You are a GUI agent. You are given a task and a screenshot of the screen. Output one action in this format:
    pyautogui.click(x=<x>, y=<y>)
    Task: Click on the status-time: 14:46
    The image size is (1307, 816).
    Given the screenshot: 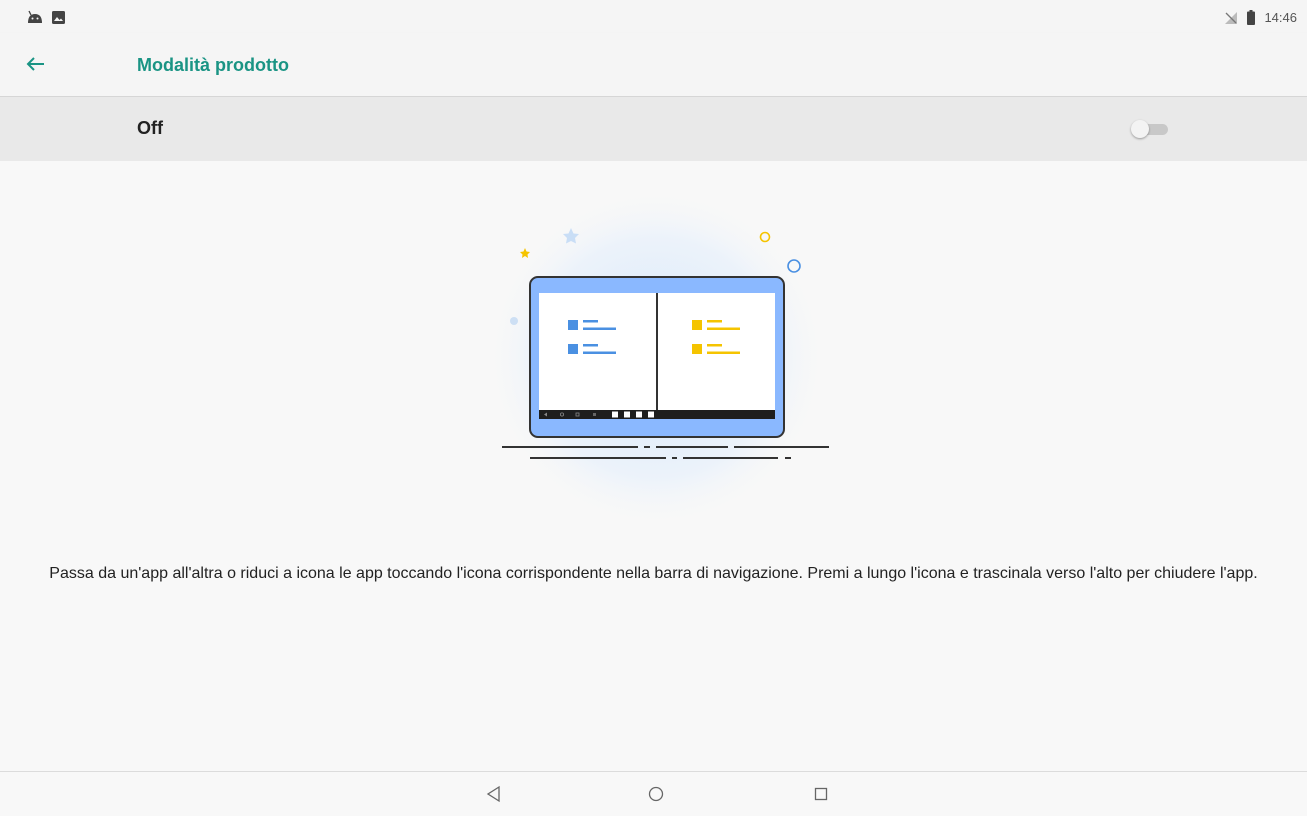 What is the action you would take?
    pyautogui.click(x=1280, y=17)
    